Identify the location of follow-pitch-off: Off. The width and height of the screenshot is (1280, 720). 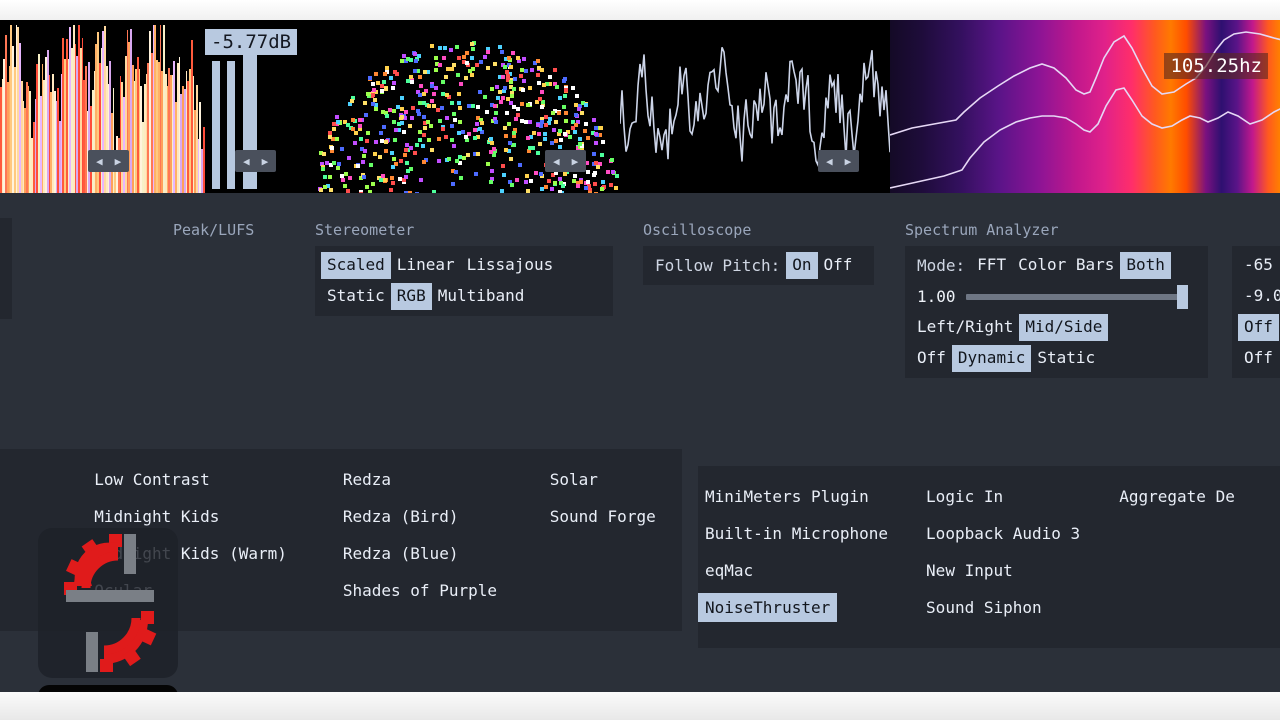
(838, 265).